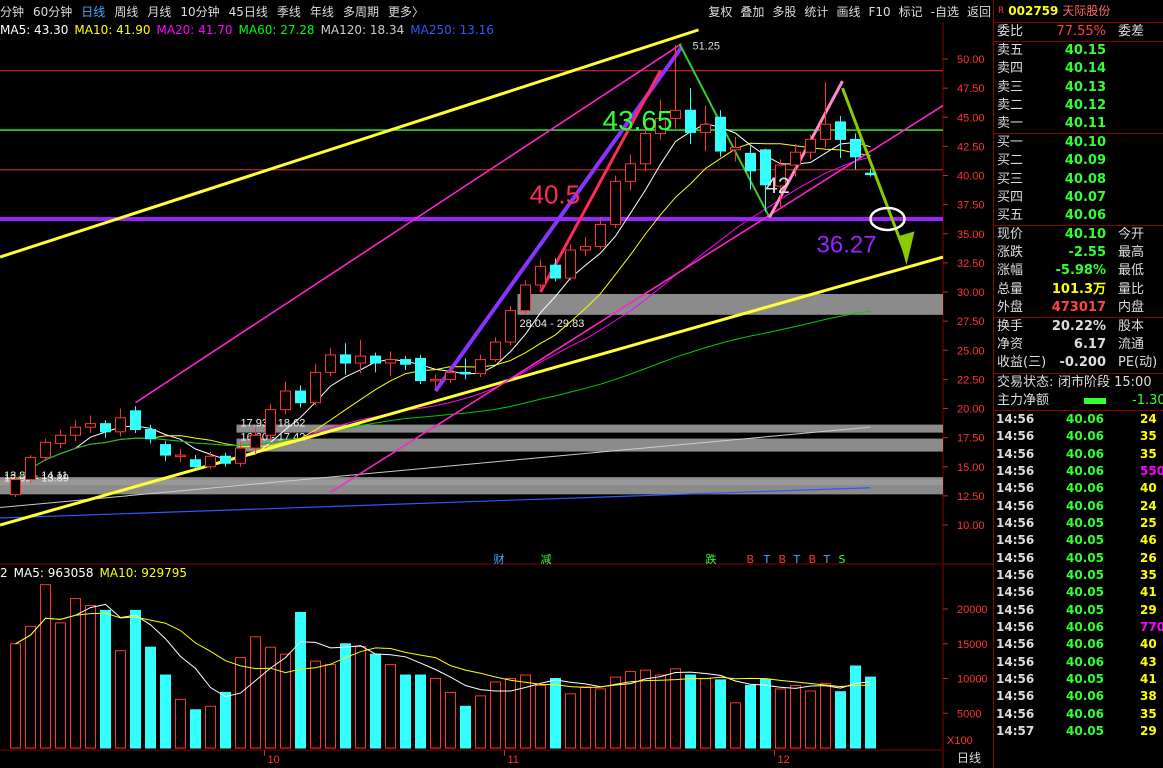  Describe the element at coordinates (1078, 419) in the screenshot. I see `tick-row: 14:56 40.06 24` at that location.